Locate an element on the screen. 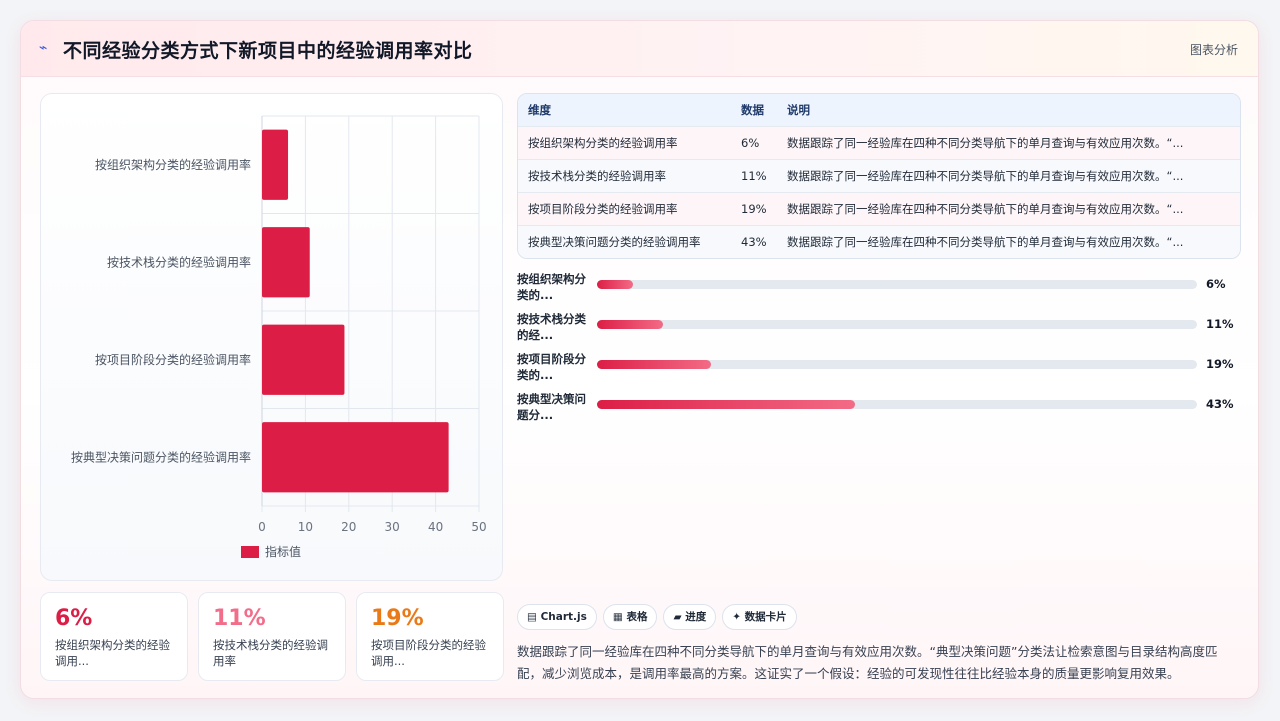 The height and width of the screenshot is (721, 1280). table-cell: 6% is located at coordinates (750, 143).